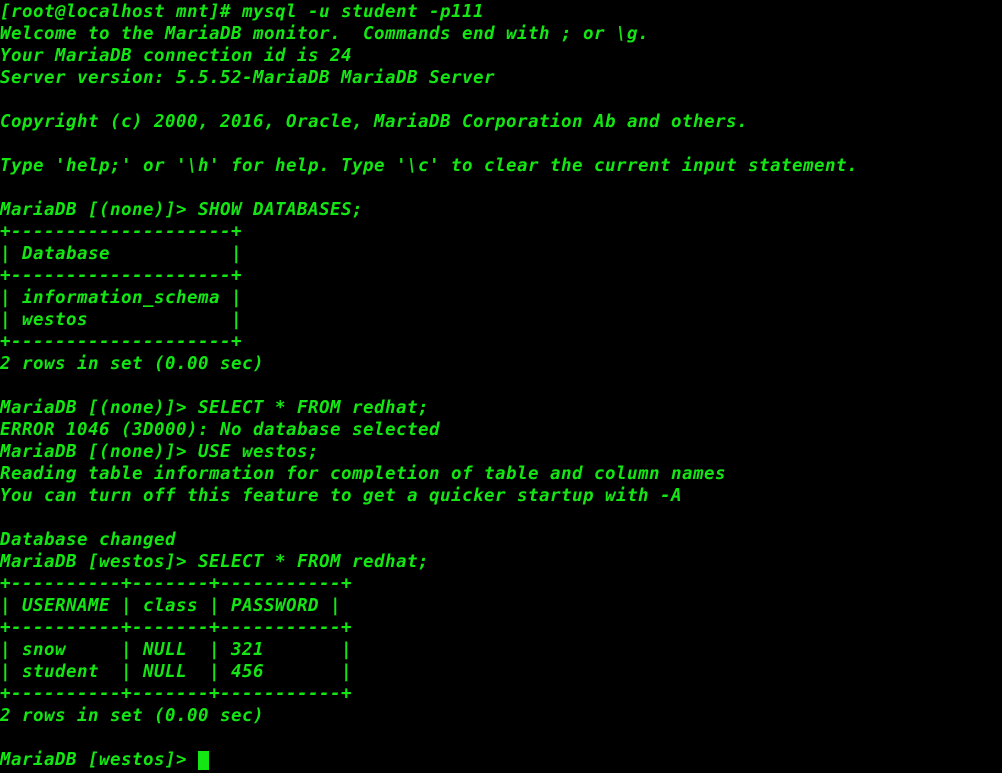  I want to click on shell-prompt-label: MariaDB [westos]>, so click(99, 760).